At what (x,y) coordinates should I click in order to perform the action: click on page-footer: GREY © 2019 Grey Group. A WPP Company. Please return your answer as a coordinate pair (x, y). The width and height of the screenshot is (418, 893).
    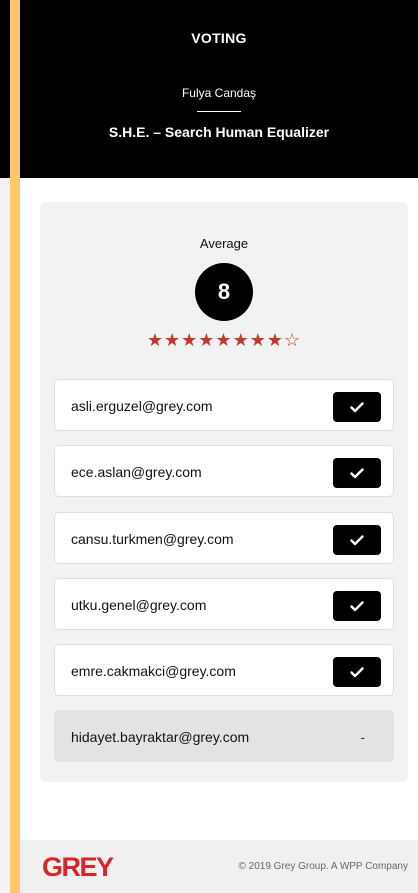
    Looking at the image, I should click on (219, 866).